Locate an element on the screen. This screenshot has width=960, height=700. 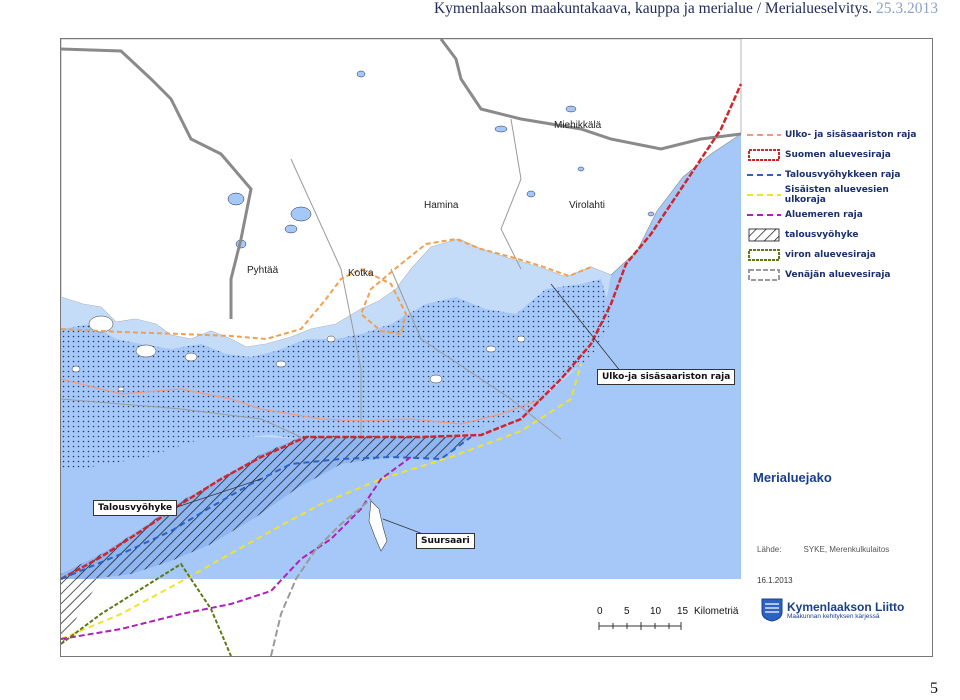
place-miehikkala: Miehikkälä is located at coordinates (578, 125).